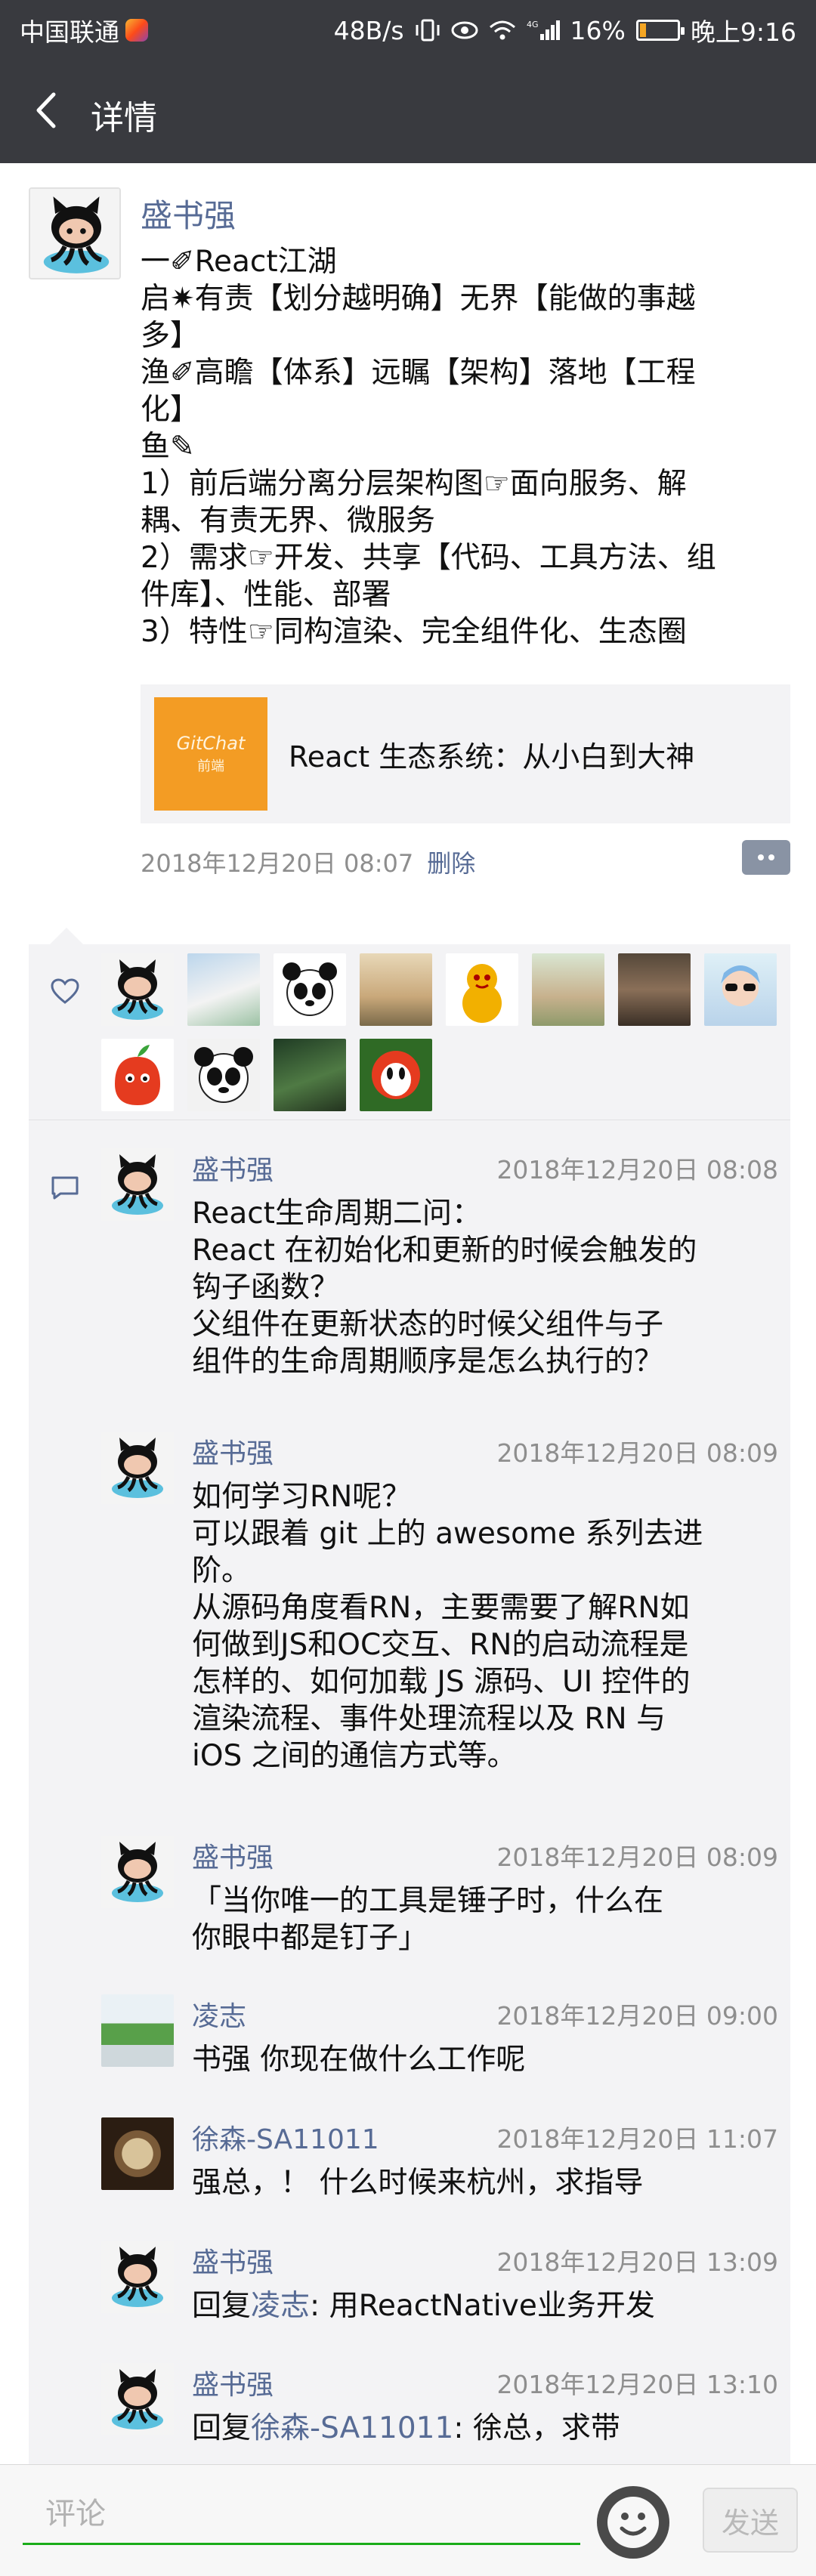  I want to click on gitchat-thumbnail: GitChat 前端, so click(210, 754).